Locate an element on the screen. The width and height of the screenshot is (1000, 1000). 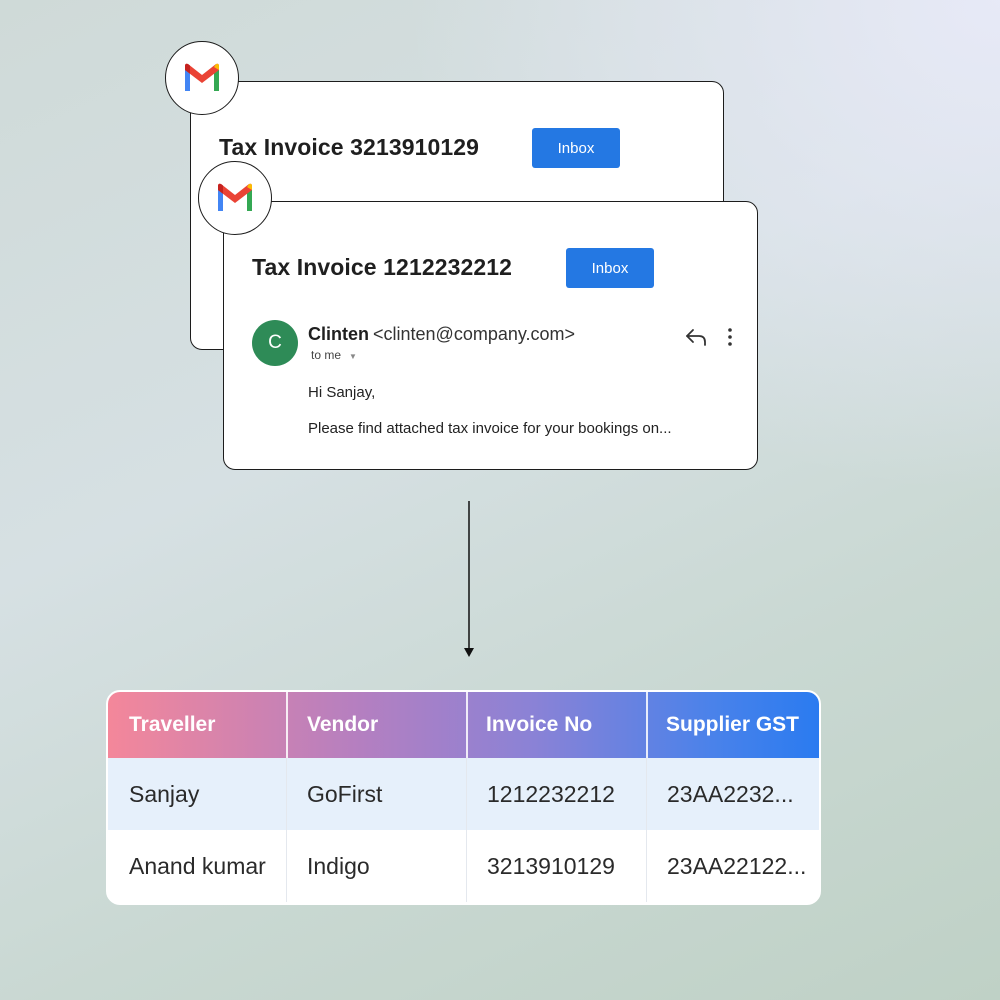
column-header-traveller: Traveller is located at coordinates (197, 725).